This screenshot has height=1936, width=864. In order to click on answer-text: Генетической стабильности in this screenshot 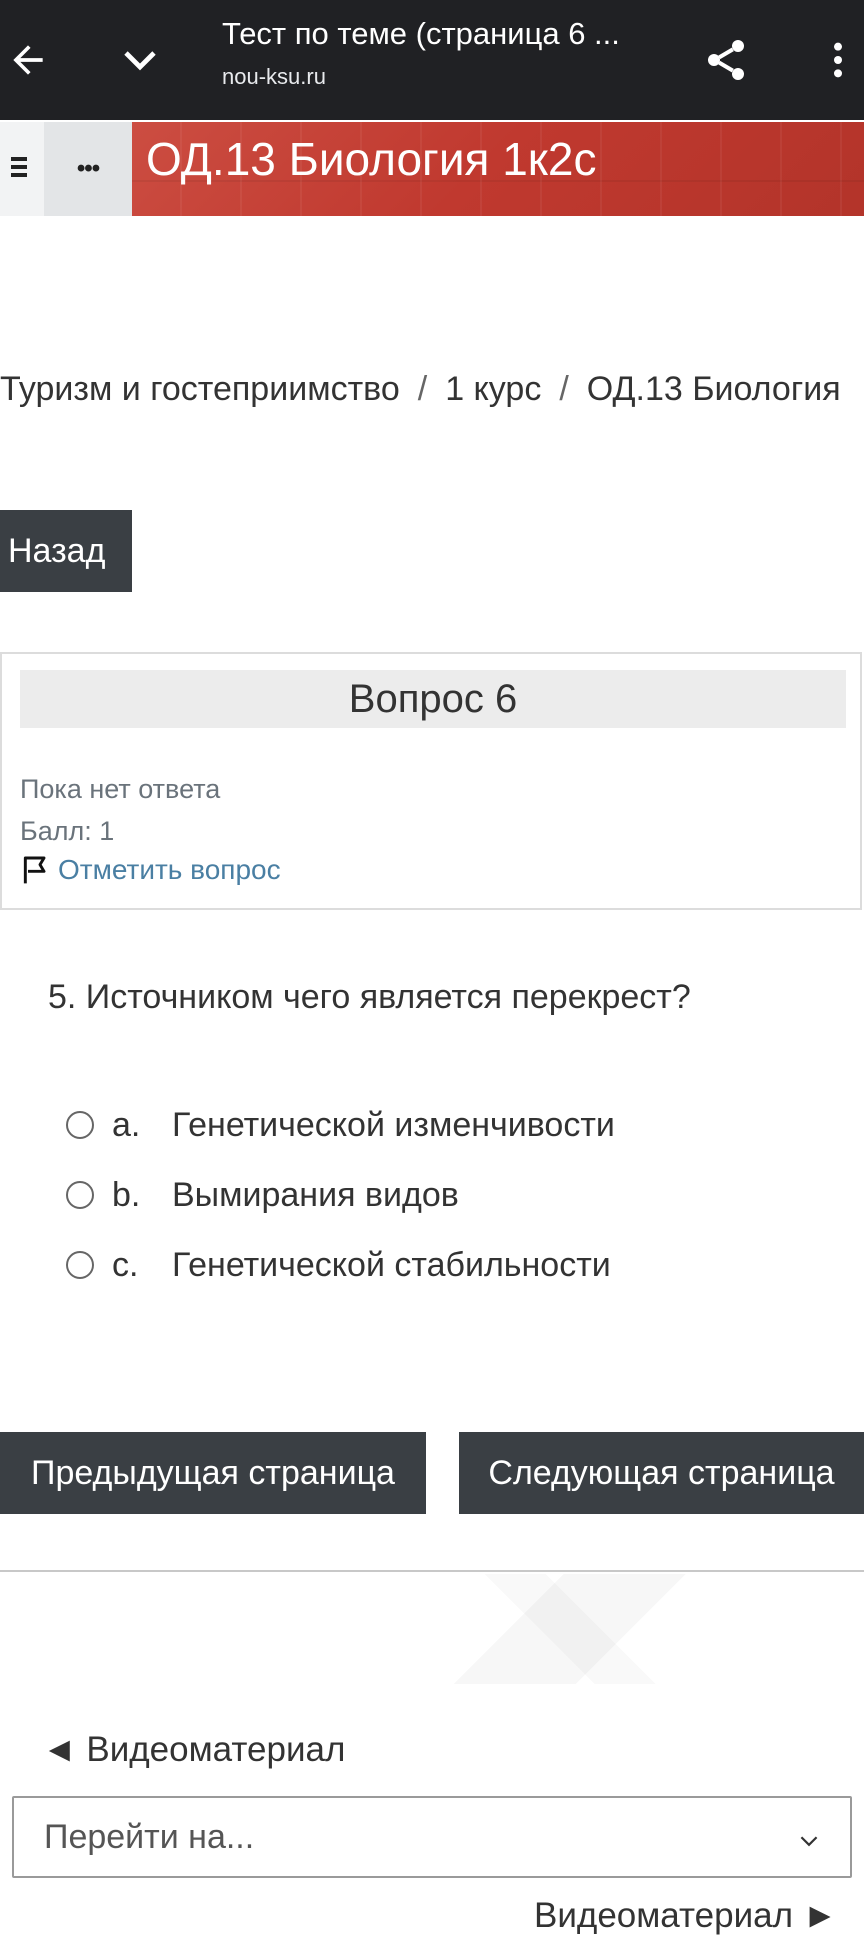, I will do `click(391, 1265)`.